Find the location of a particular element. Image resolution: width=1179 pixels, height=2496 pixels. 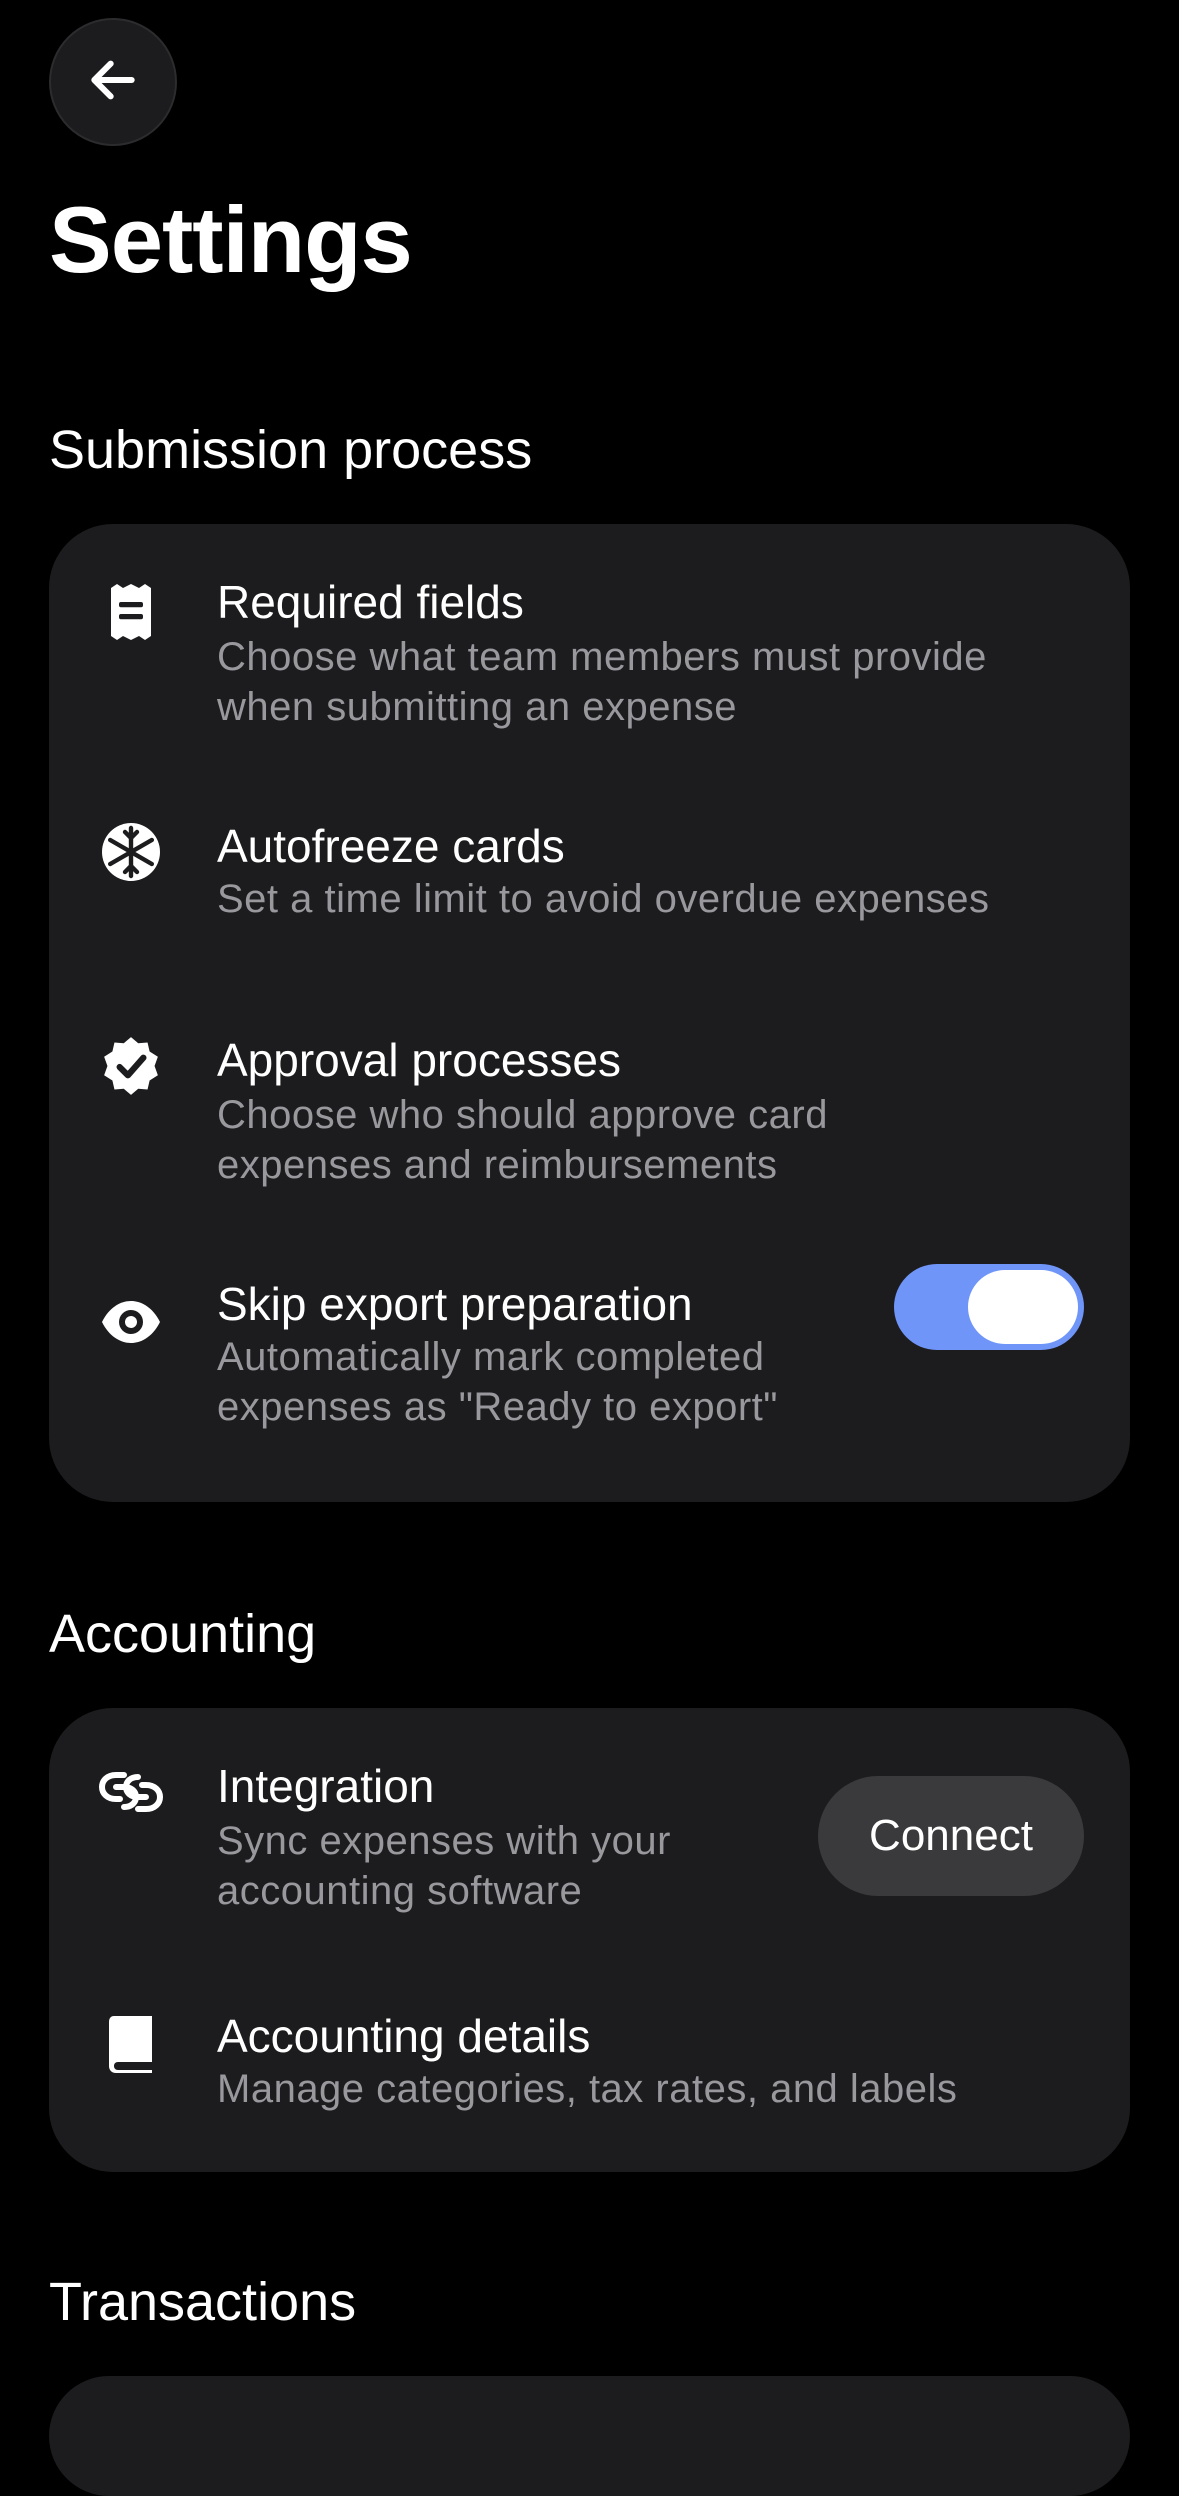

setting-description: Choose who should approve card is located at coordinates (522, 1115).